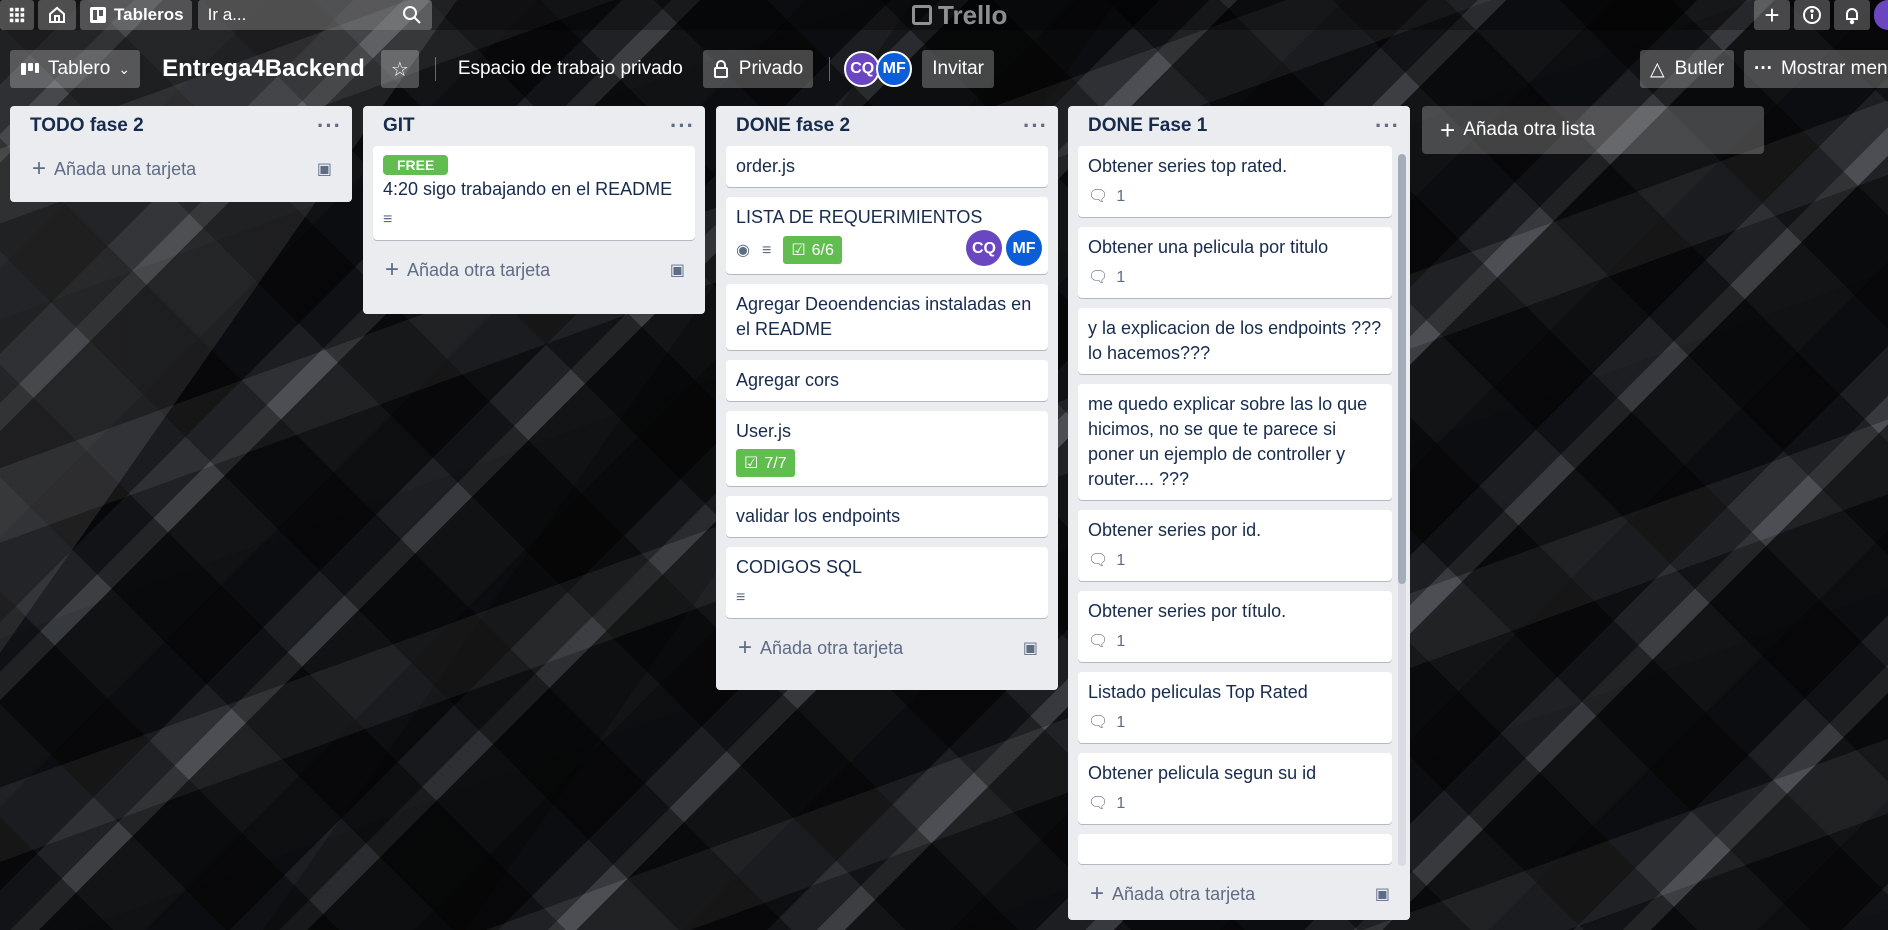 Image resolution: width=1888 pixels, height=930 pixels. I want to click on notifications-button, so click(1852, 15).